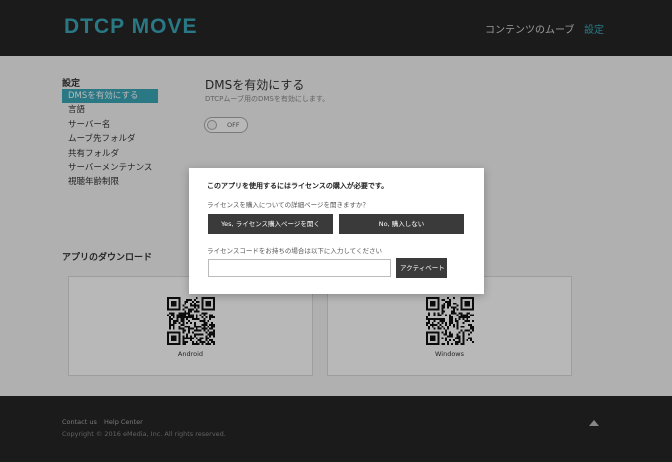 The width and height of the screenshot is (672, 462). Describe the element at coordinates (288, 205) in the screenshot. I see `dialog-question: ライセンスを購入についての詳細ページを開きますか？` at that location.